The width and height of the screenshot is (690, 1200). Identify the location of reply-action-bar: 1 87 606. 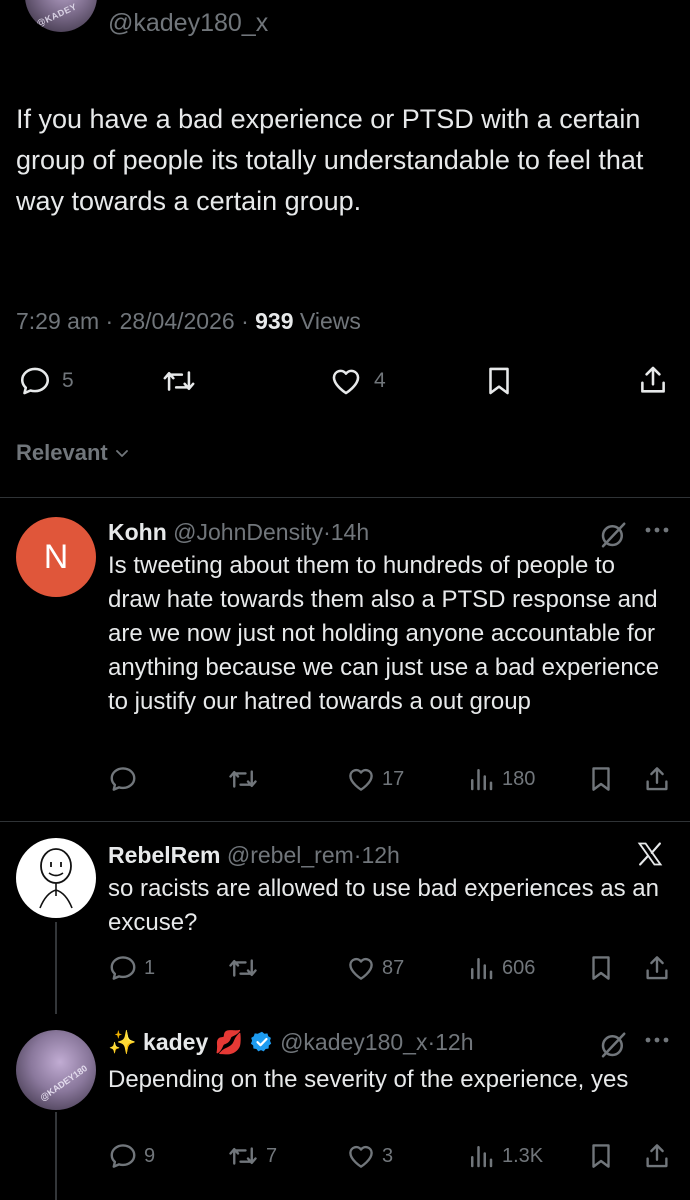
(345, 971).